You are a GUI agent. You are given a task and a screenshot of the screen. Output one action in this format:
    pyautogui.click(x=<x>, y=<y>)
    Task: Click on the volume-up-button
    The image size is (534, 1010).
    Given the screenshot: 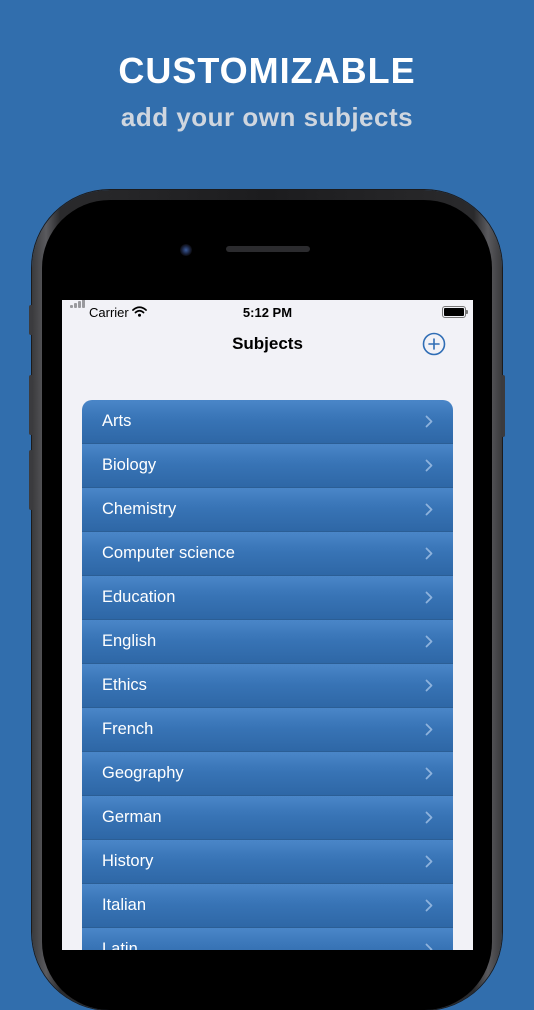 What is the action you would take?
    pyautogui.click(x=31, y=405)
    